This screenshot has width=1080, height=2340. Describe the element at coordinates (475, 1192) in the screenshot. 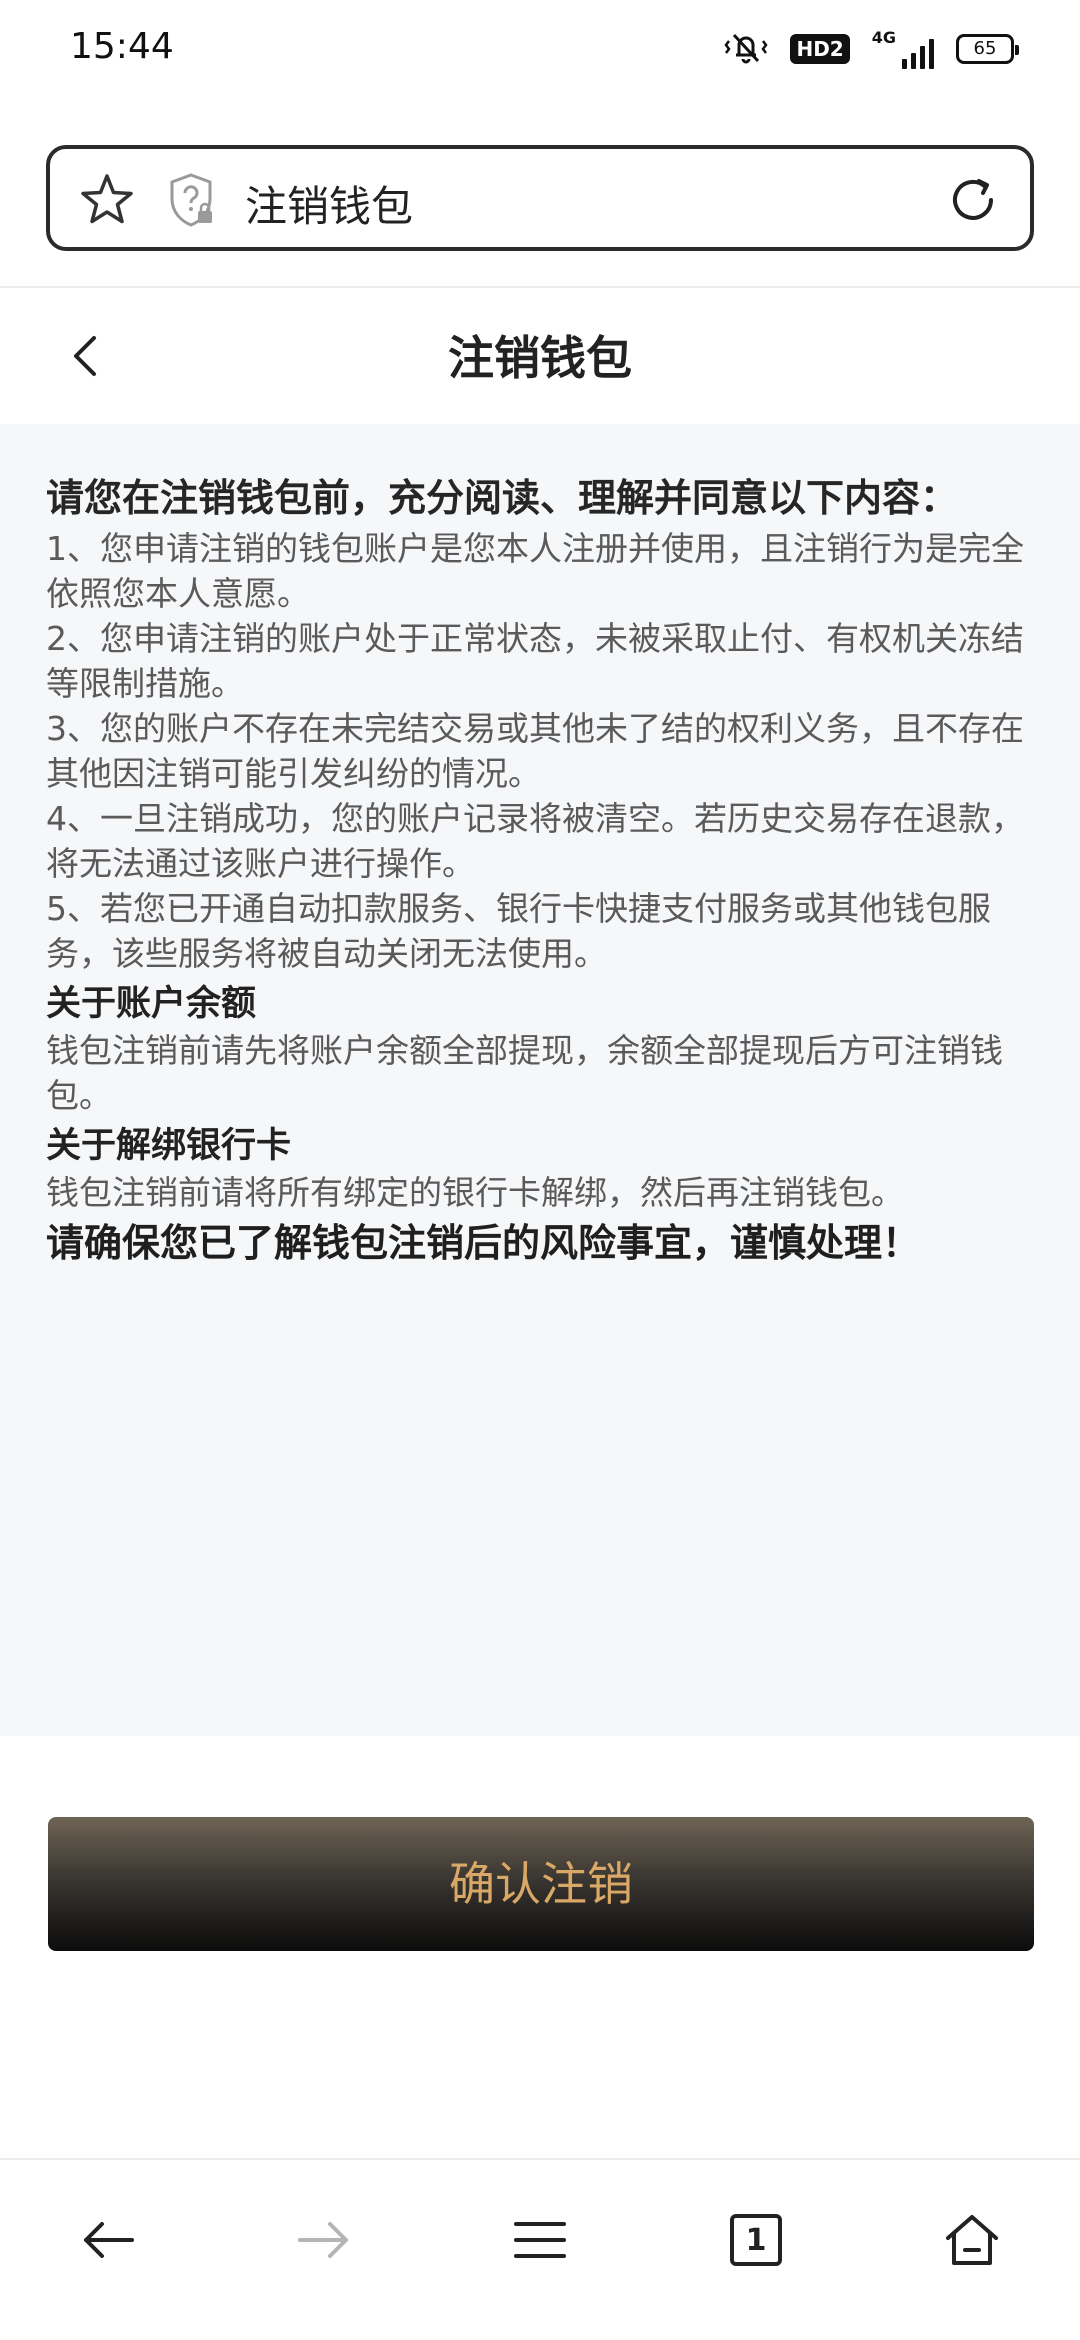

I see `card-text: 钱包注销前请将所有绑定的银行卡解绑，然后再注销钱包。` at that location.